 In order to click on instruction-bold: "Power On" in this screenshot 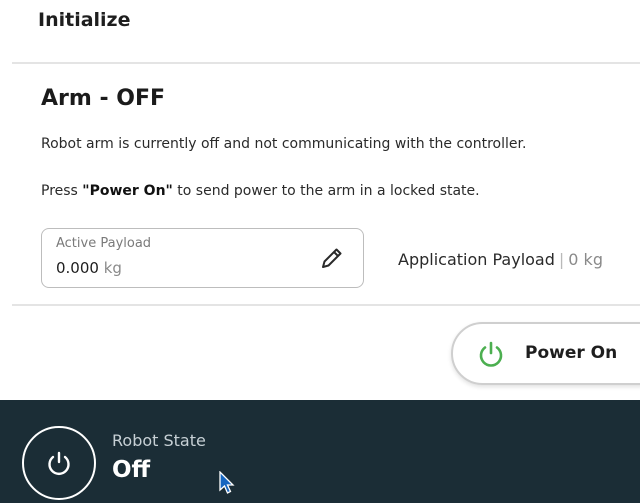, I will do `click(127, 191)`.